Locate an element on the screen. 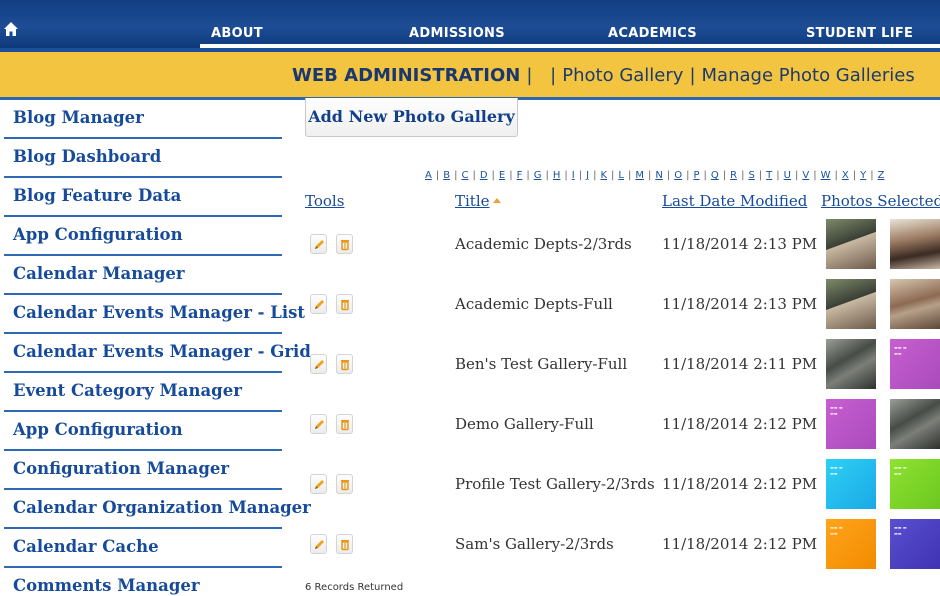 This screenshot has height=596, width=940. alphabet-link-i: I is located at coordinates (573, 175).